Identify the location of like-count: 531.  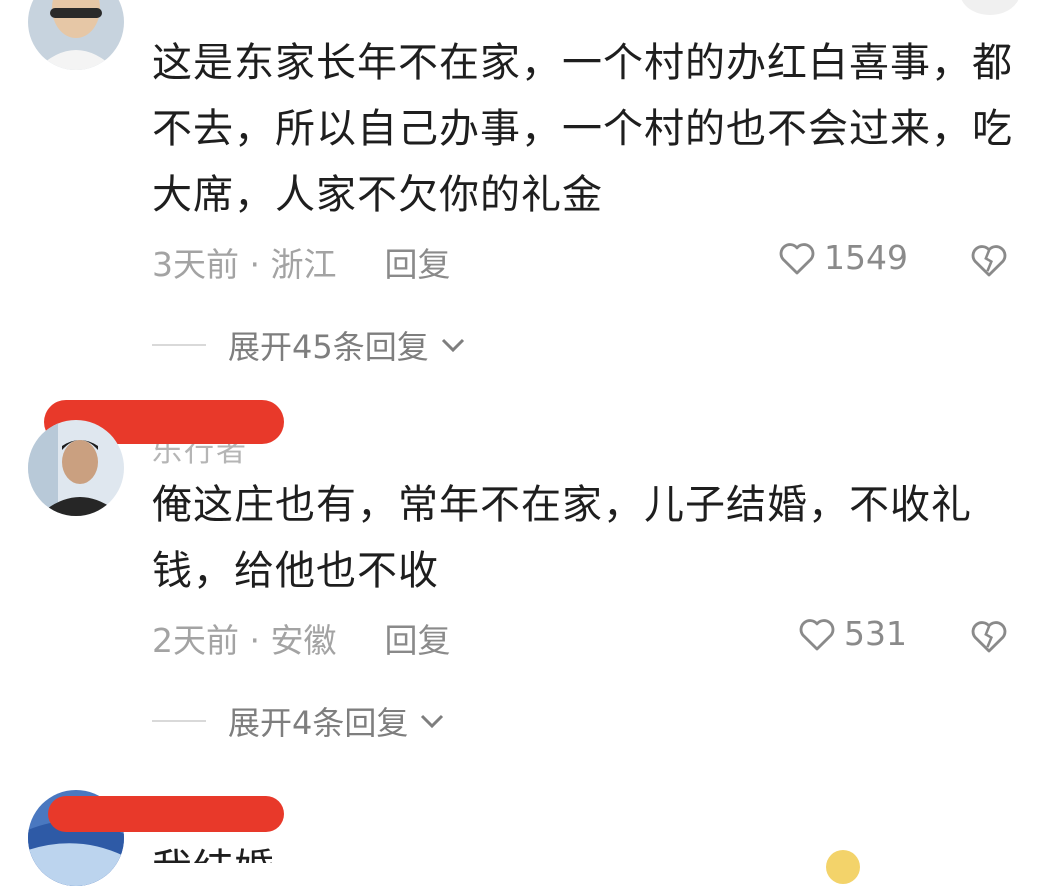
(875, 633).